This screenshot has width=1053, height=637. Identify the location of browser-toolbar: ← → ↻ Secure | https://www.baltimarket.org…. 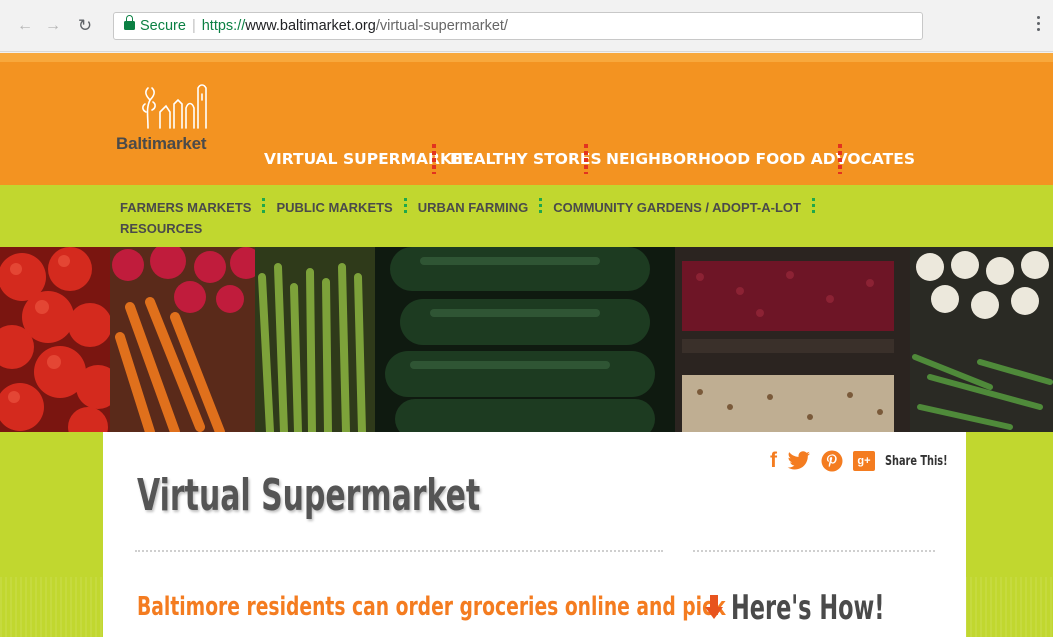
(526, 26).